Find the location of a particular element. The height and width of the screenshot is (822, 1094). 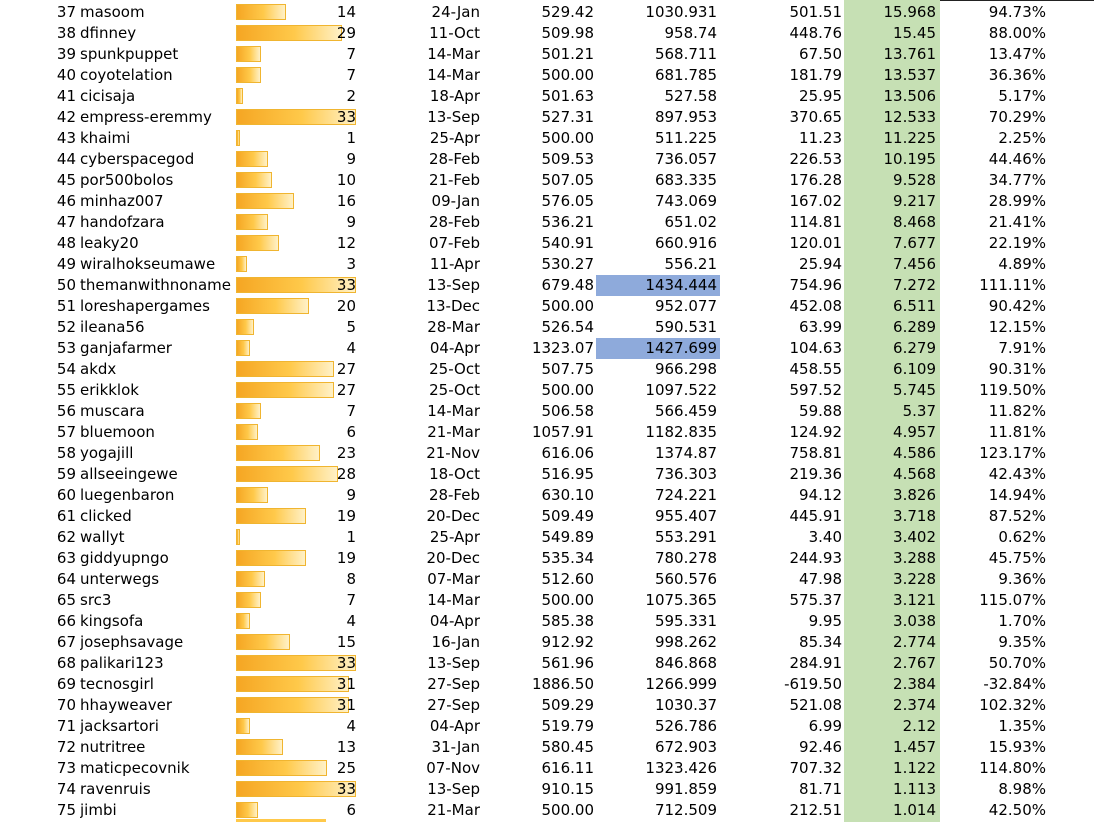

value-cell-1: 536.21 is located at coordinates (542, 222).